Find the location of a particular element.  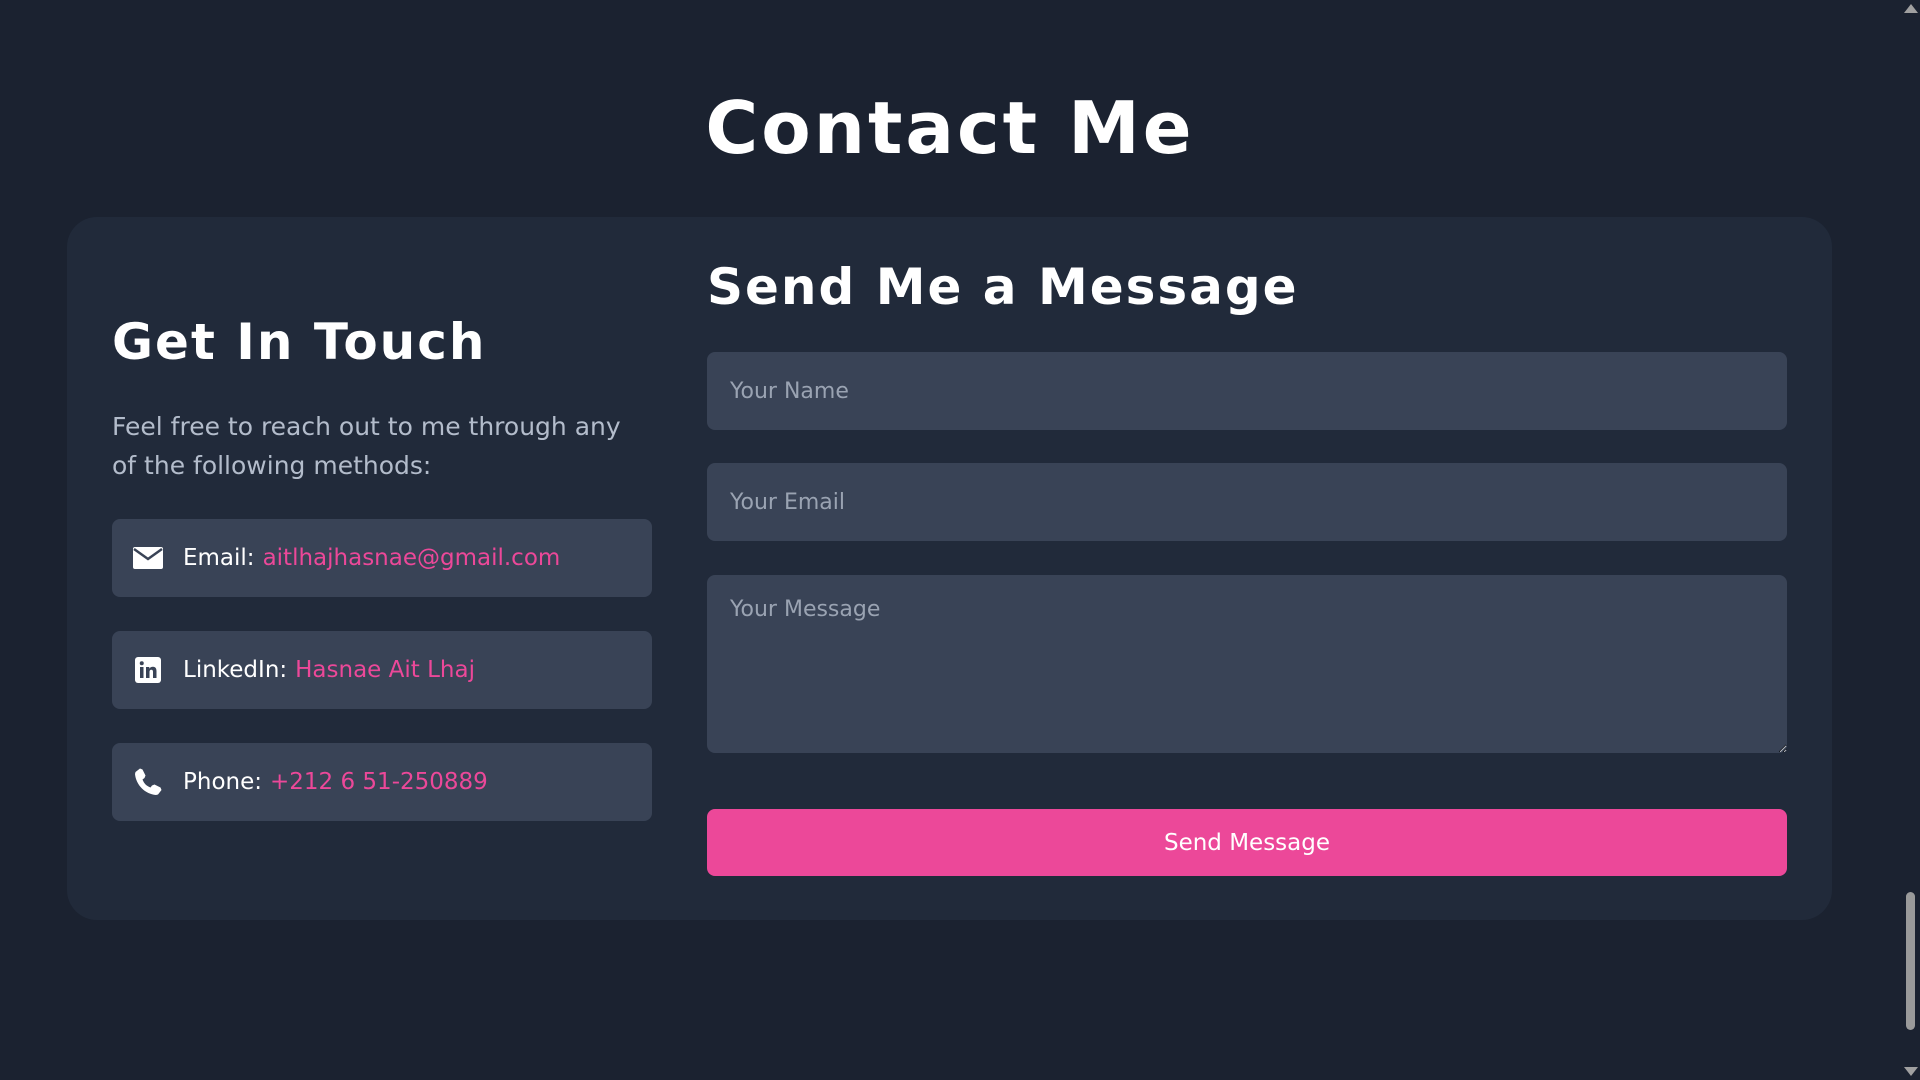

page-title: Contact Me is located at coordinates (950, 128).